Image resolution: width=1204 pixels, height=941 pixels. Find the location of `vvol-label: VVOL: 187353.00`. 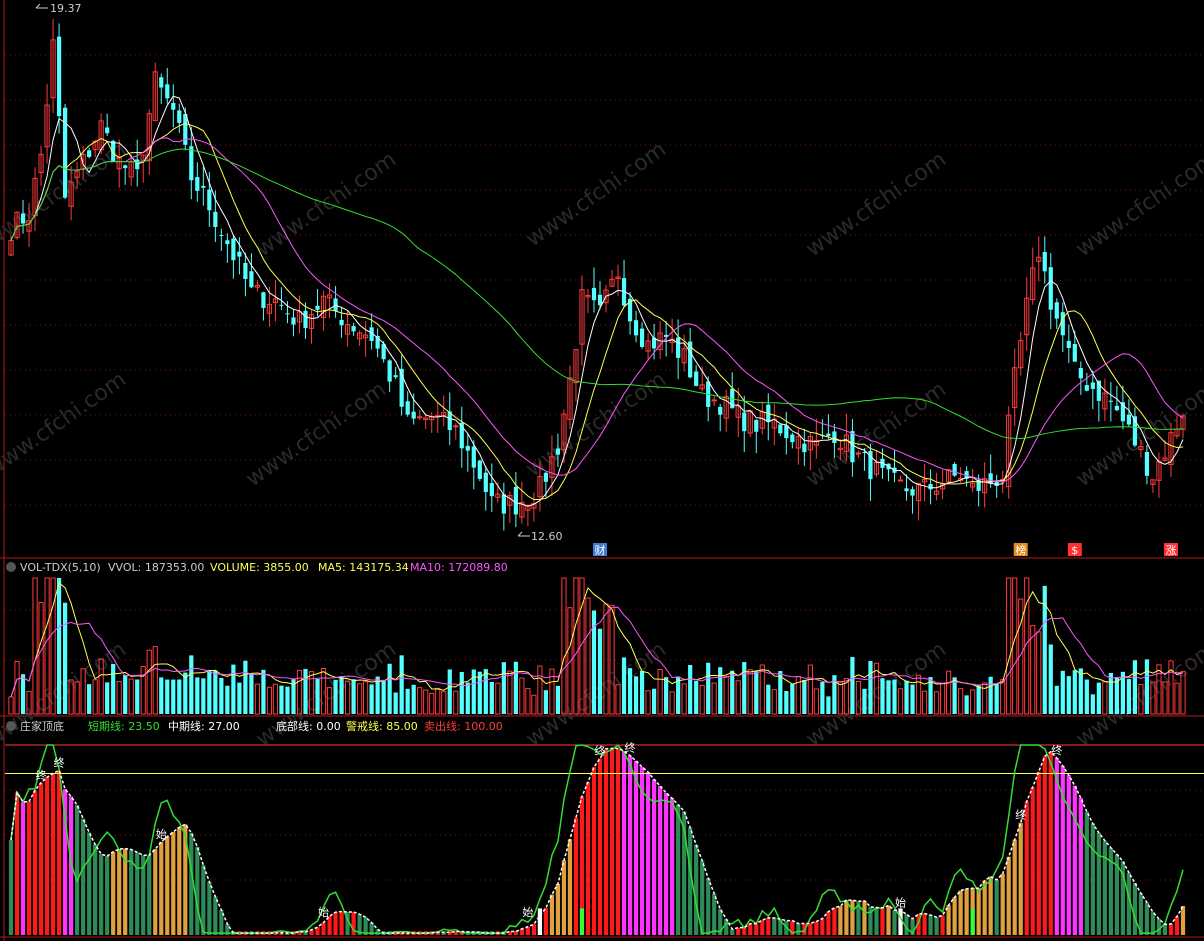

vvol-label: VVOL: 187353.00 is located at coordinates (156, 567).